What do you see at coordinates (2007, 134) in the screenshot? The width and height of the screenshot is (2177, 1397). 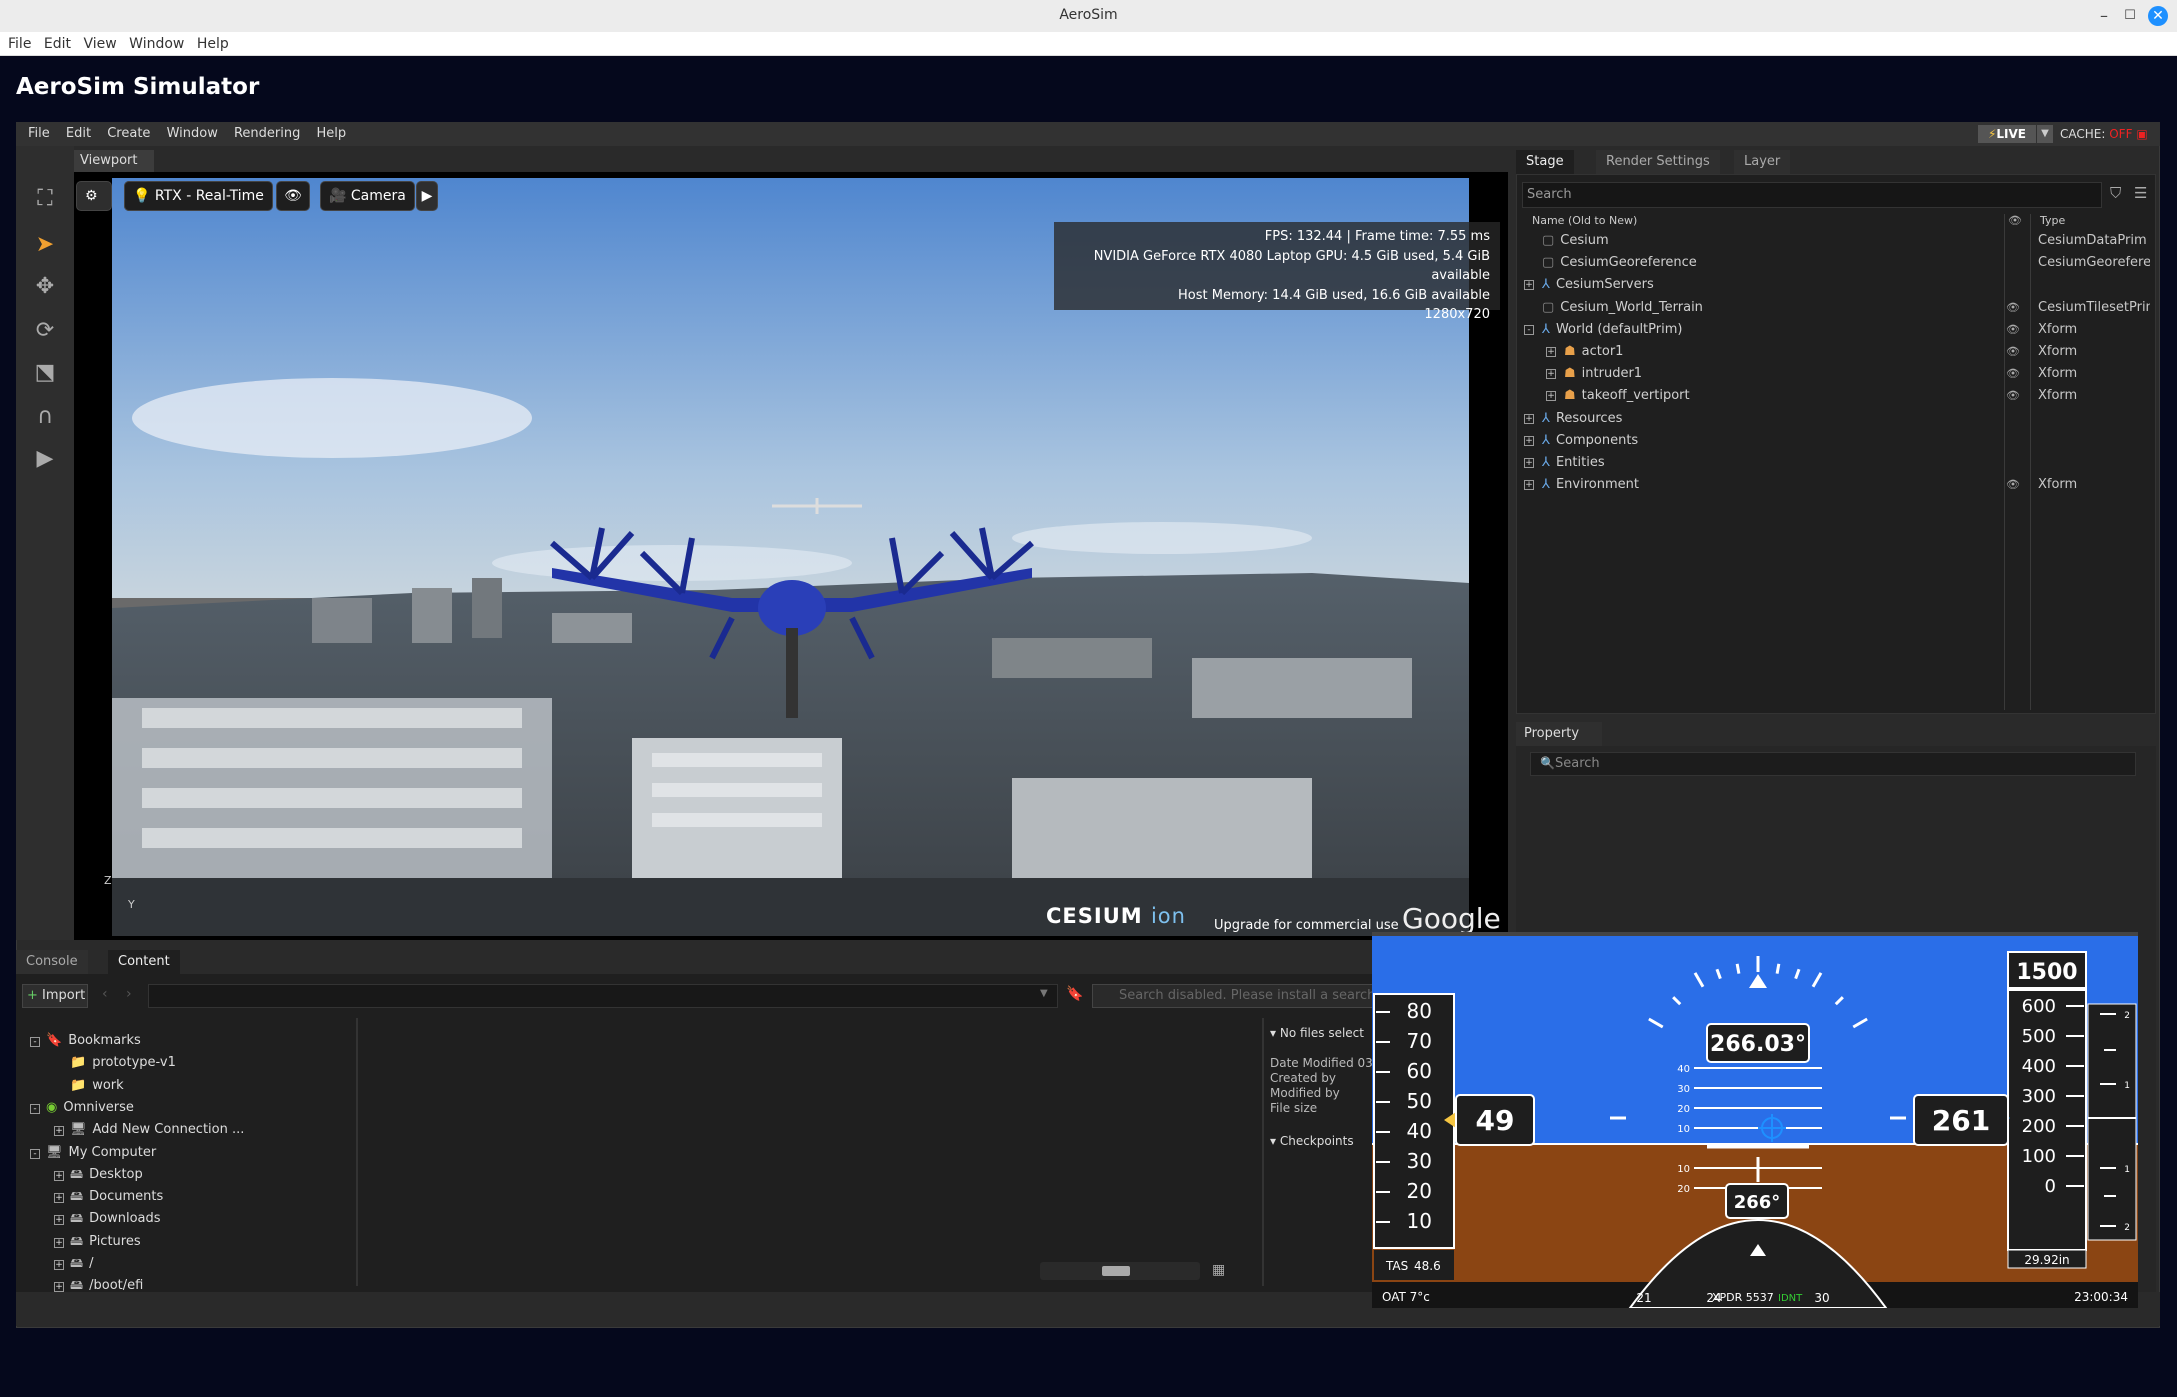 I see `live-button: ⚡LIVE` at bounding box center [2007, 134].